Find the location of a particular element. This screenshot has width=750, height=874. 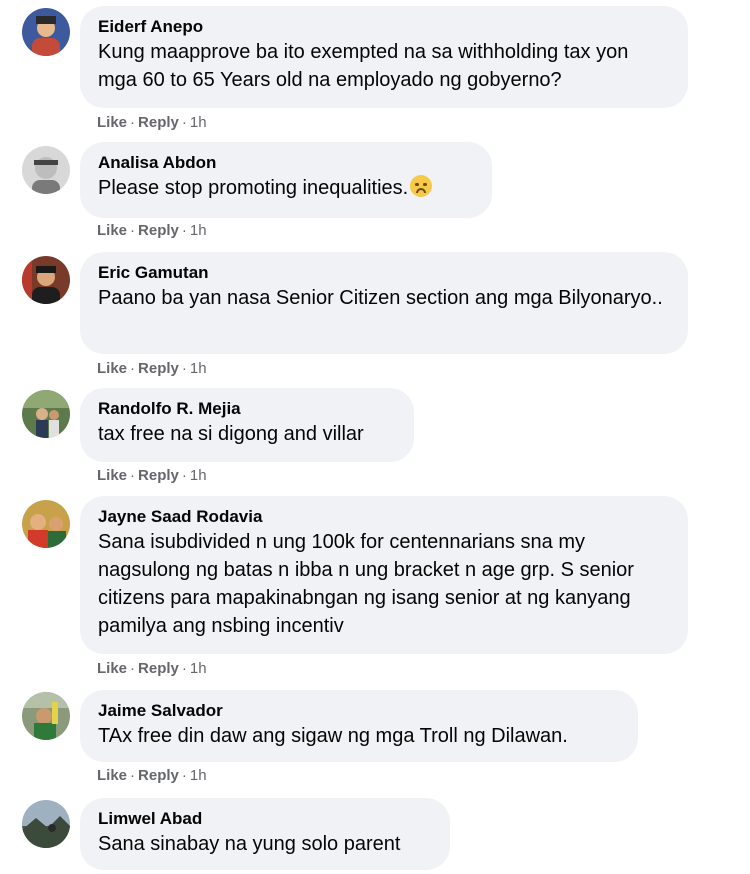

comment-text: Sana sinabay na yung solo parent is located at coordinates (249, 844).